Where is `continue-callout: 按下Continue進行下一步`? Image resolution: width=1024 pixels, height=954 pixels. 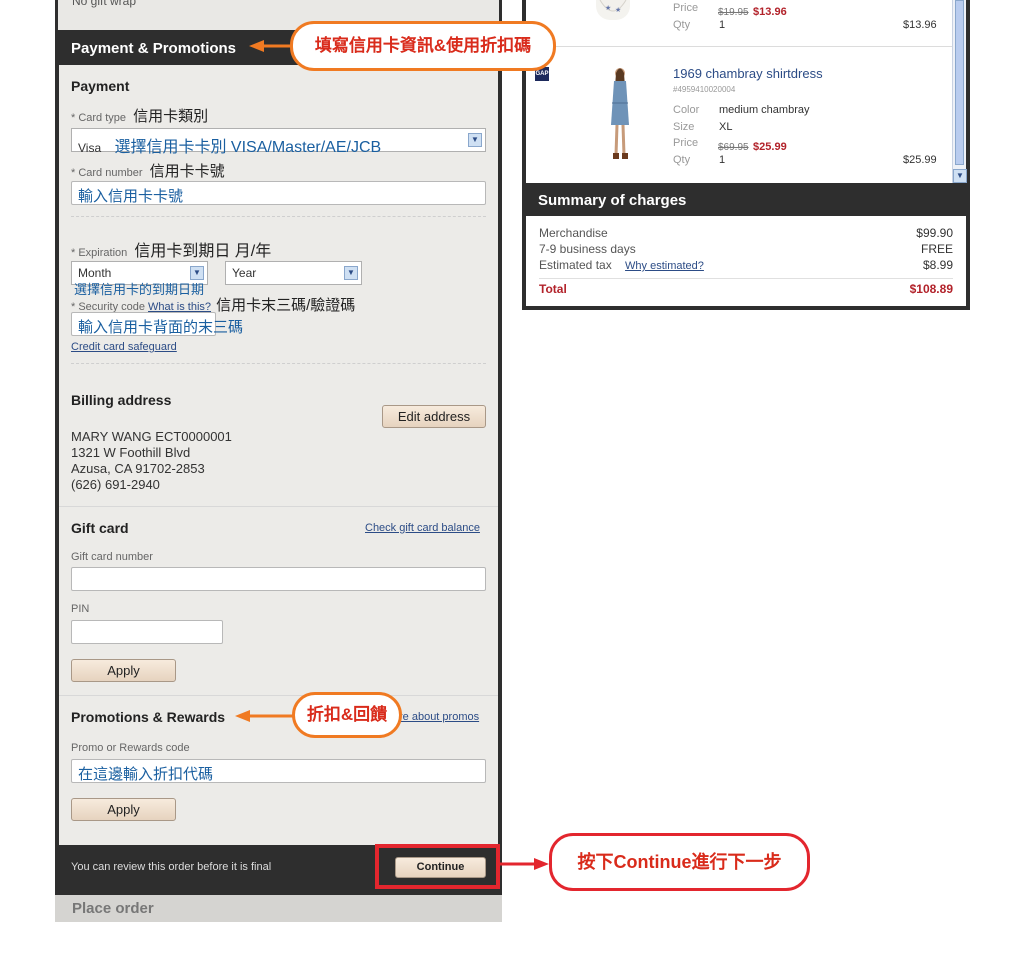 continue-callout: 按下Continue進行下一步 is located at coordinates (679, 862).